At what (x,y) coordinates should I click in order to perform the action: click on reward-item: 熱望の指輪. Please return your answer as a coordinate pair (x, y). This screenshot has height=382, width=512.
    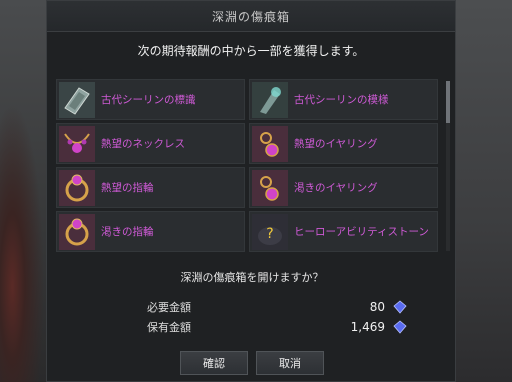
    Looking at the image, I should click on (150, 187).